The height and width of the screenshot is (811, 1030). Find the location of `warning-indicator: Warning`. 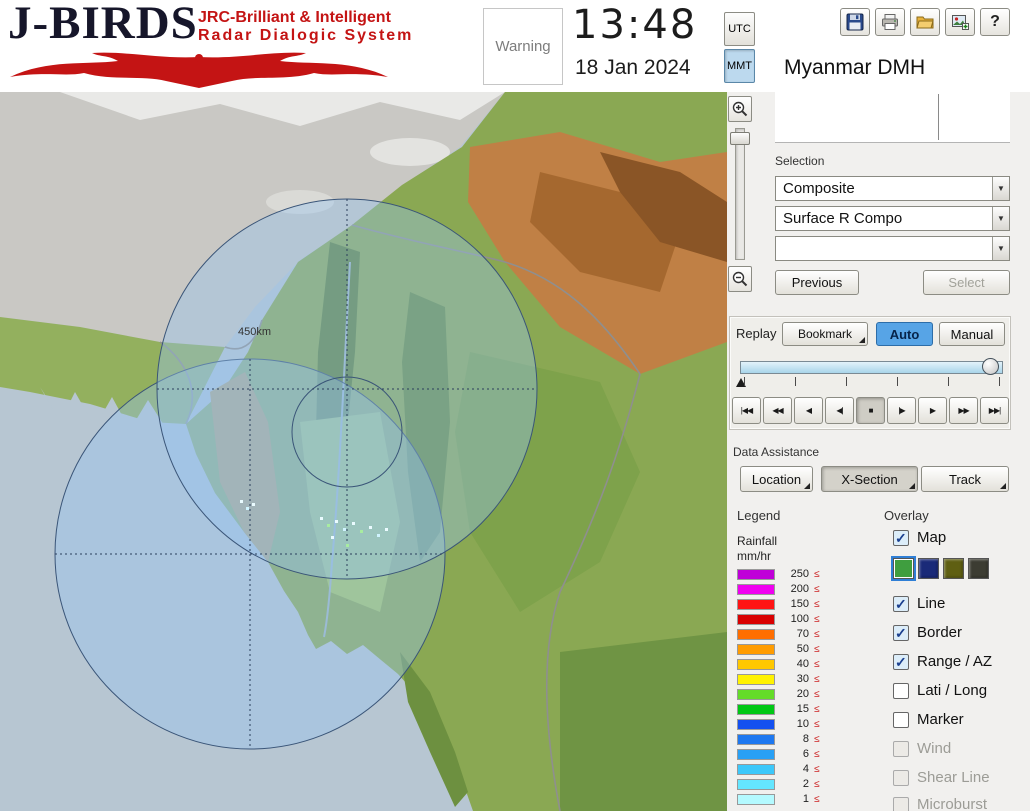

warning-indicator: Warning is located at coordinates (523, 46).